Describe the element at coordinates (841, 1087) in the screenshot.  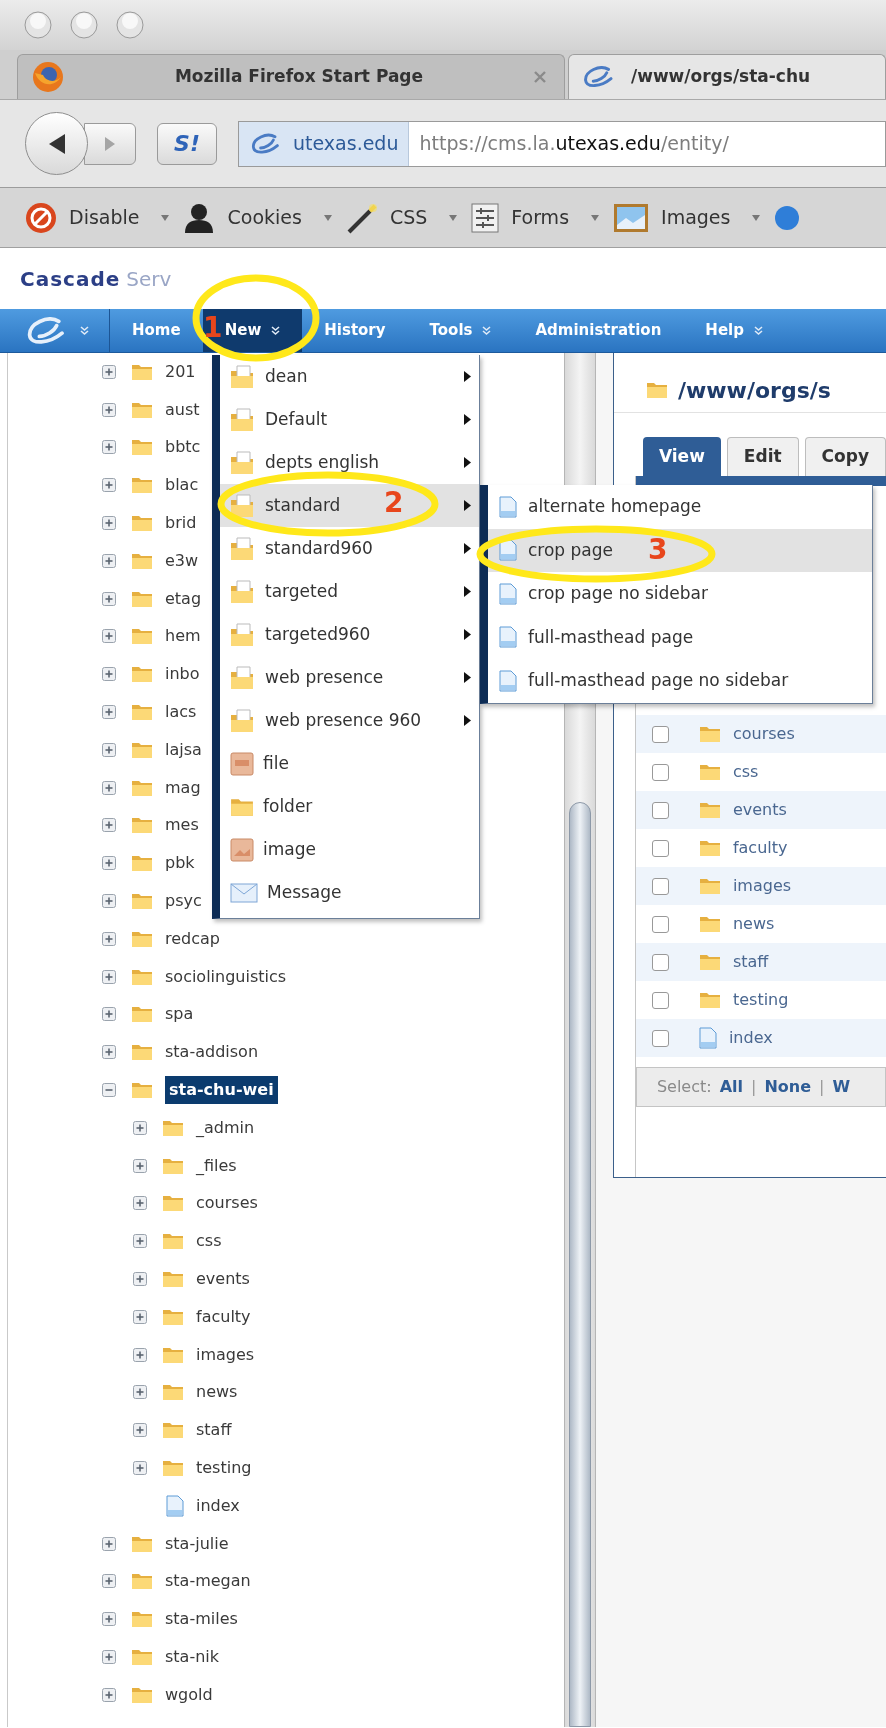
I see `select-link: W` at that location.